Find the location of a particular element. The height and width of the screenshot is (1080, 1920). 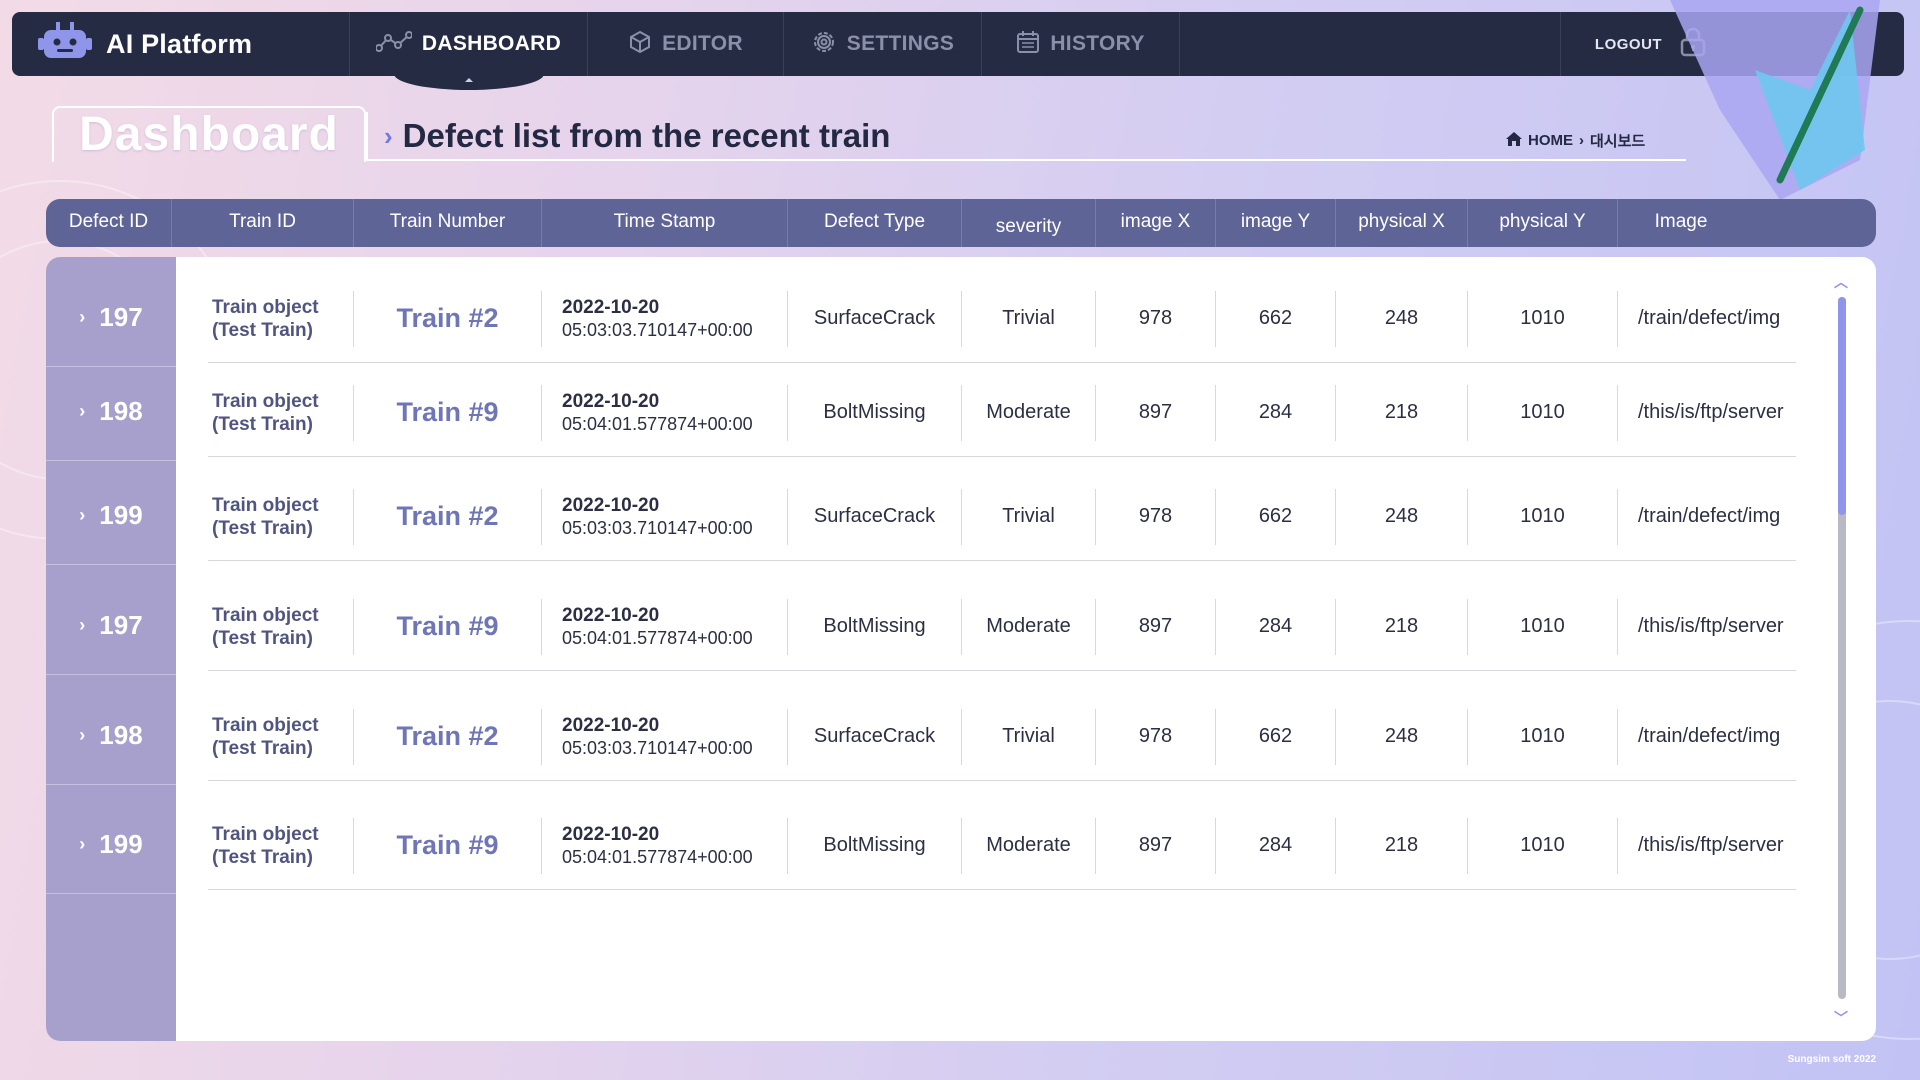

nav-tab-label: HISTORY is located at coordinates (1097, 43).